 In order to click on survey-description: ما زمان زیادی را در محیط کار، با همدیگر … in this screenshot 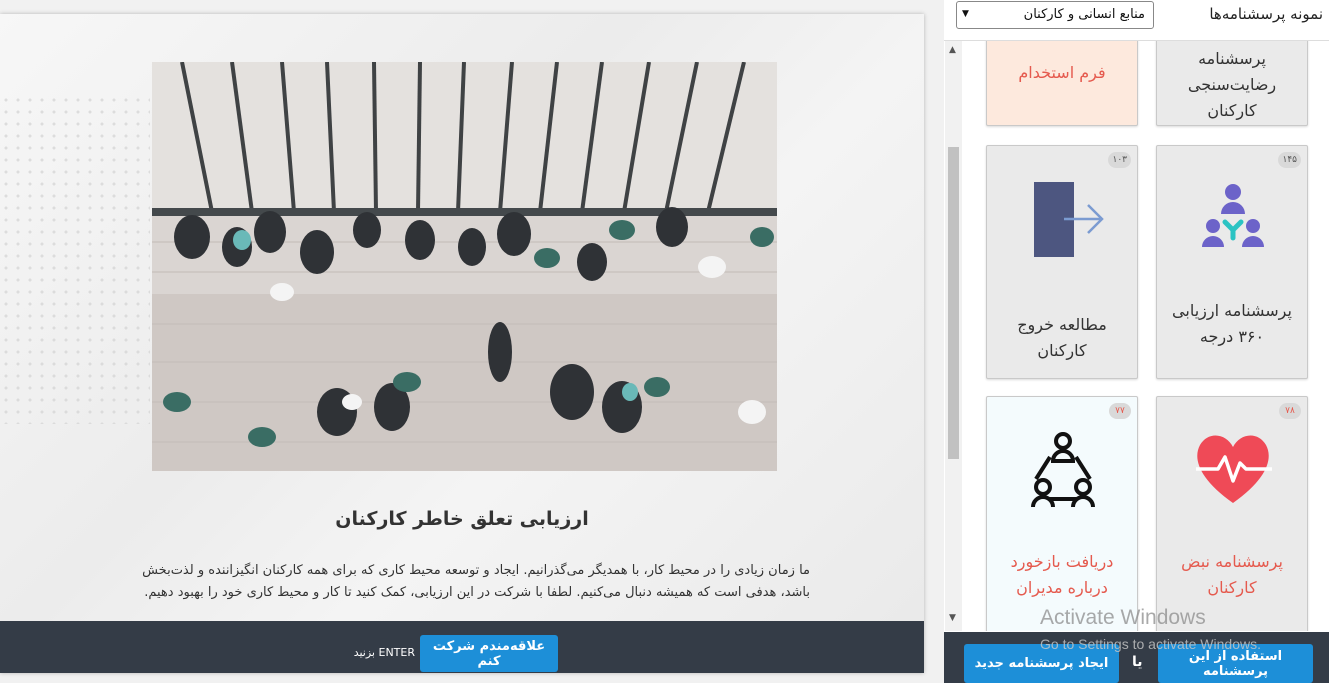, I will do `click(476, 581)`.